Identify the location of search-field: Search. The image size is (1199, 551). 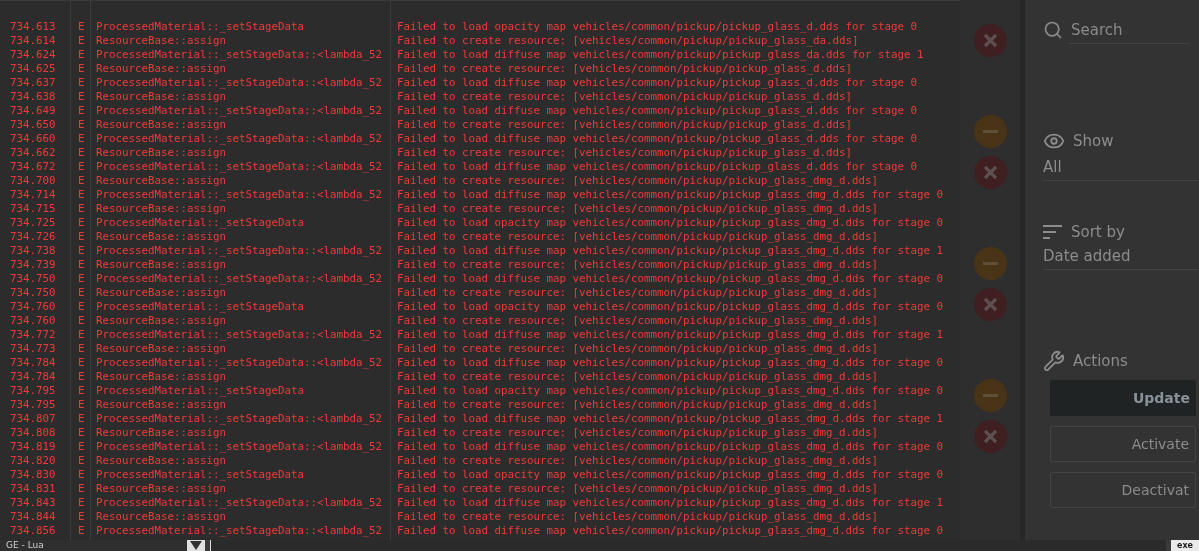
(1129, 30).